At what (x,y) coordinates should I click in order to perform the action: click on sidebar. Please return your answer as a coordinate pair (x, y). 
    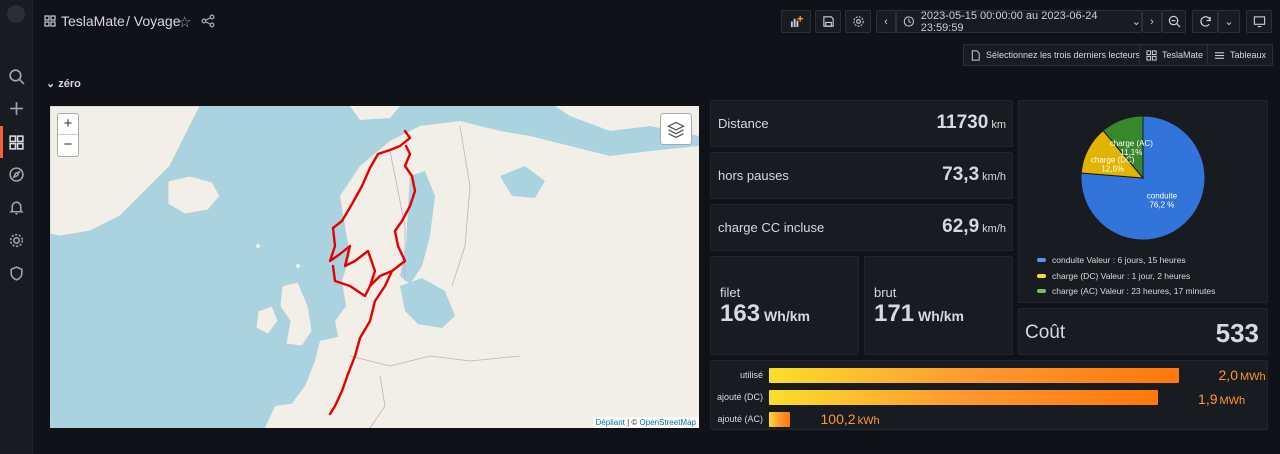
    Looking at the image, I should click on (16, 227).